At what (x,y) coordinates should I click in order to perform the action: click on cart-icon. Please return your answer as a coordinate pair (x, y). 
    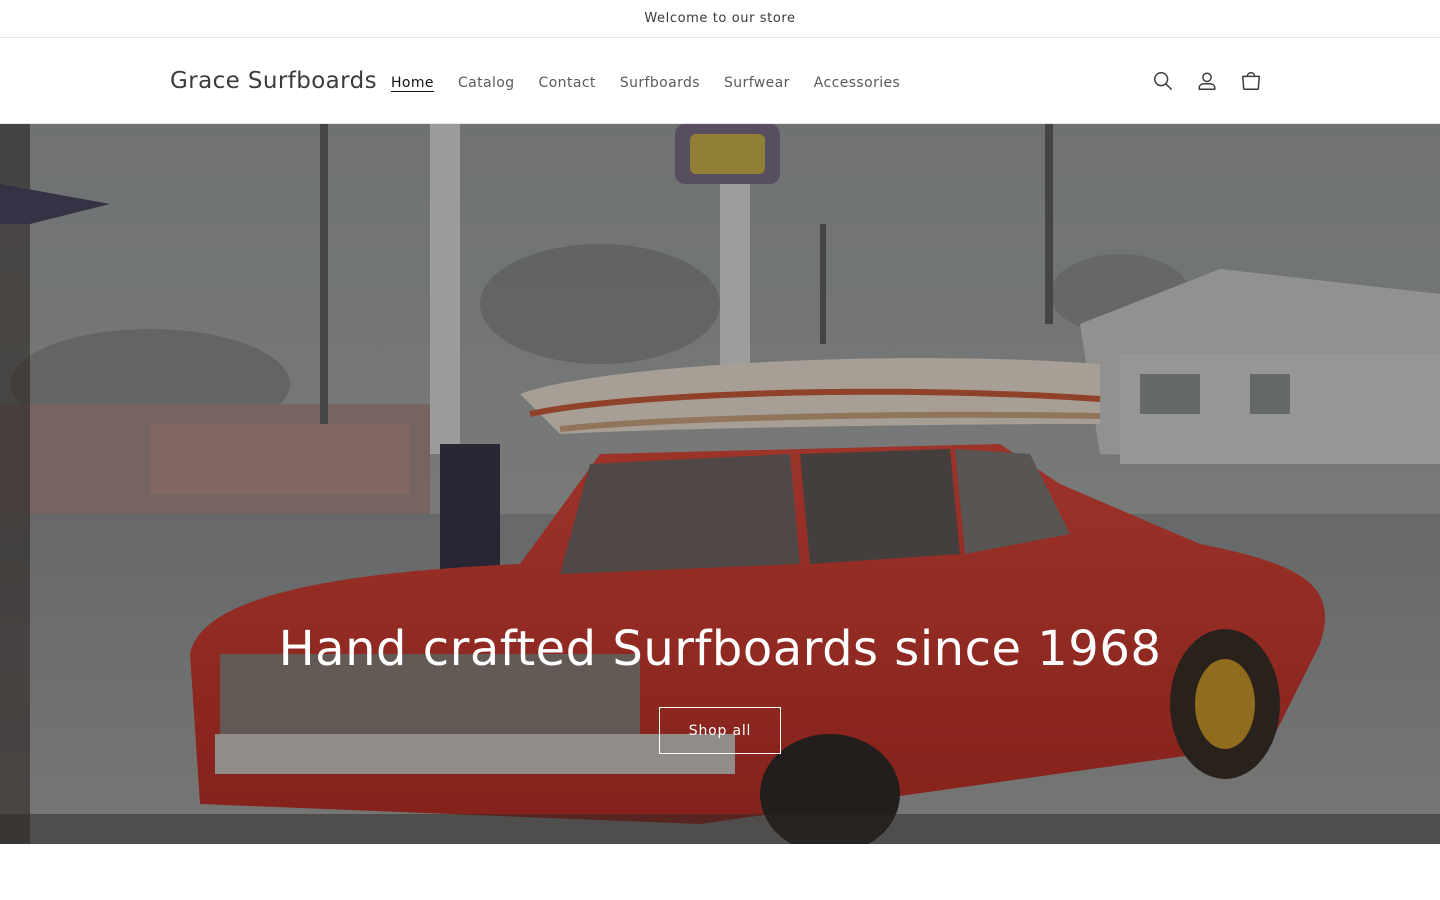
    Looking at the image, I should click on (1251, 81).